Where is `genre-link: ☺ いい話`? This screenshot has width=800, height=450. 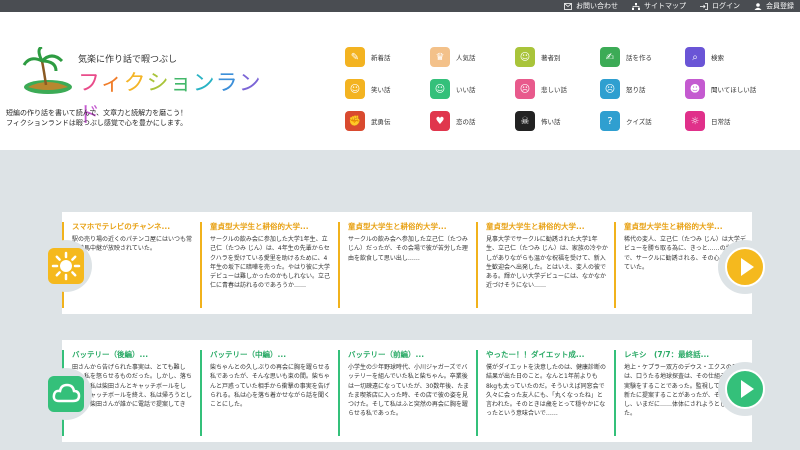
genre-link: ☺ いい話 is located at coordinates (472, 89).